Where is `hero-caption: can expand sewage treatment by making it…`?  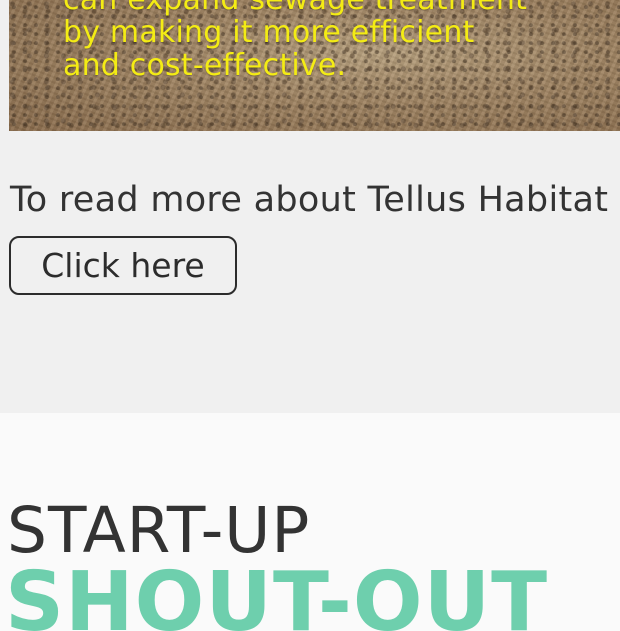 hero-caption: can expand sewage treatment by making it… is located at coordinates (295, 41).